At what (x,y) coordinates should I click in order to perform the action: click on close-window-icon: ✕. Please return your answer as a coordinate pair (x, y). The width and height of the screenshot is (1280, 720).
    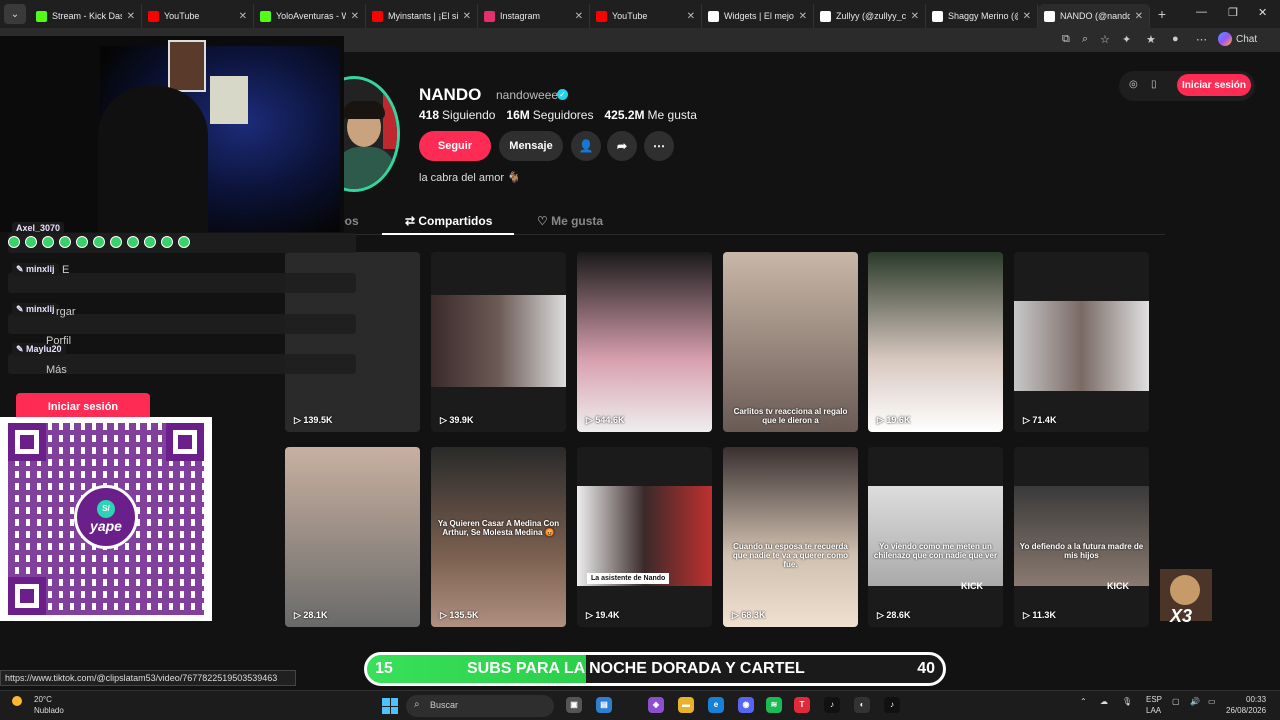
    Looking at the image, I should click on (1262, 12).